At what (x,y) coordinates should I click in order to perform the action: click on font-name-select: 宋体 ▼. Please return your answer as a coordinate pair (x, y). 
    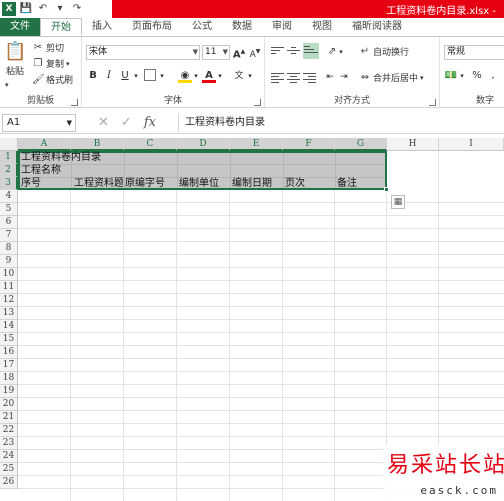
    Looking at the image, I should click on (143, 52).